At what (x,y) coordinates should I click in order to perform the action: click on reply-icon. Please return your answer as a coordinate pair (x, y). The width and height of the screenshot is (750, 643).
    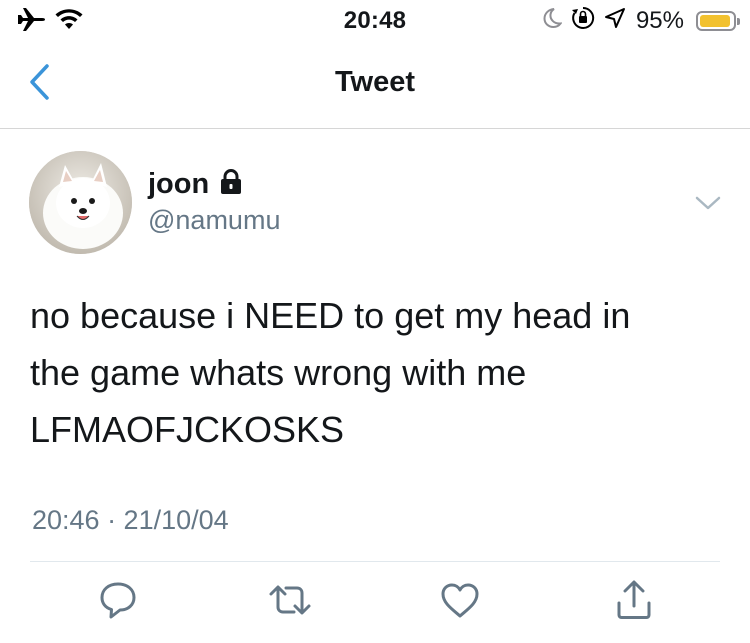
    Looking at the image, I should click on (118, 602).